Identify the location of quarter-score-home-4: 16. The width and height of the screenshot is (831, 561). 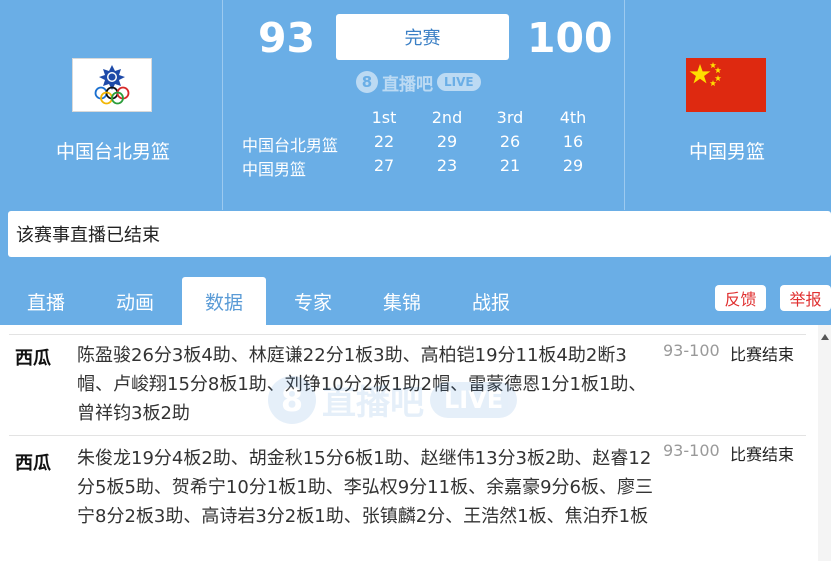
(573, 141).